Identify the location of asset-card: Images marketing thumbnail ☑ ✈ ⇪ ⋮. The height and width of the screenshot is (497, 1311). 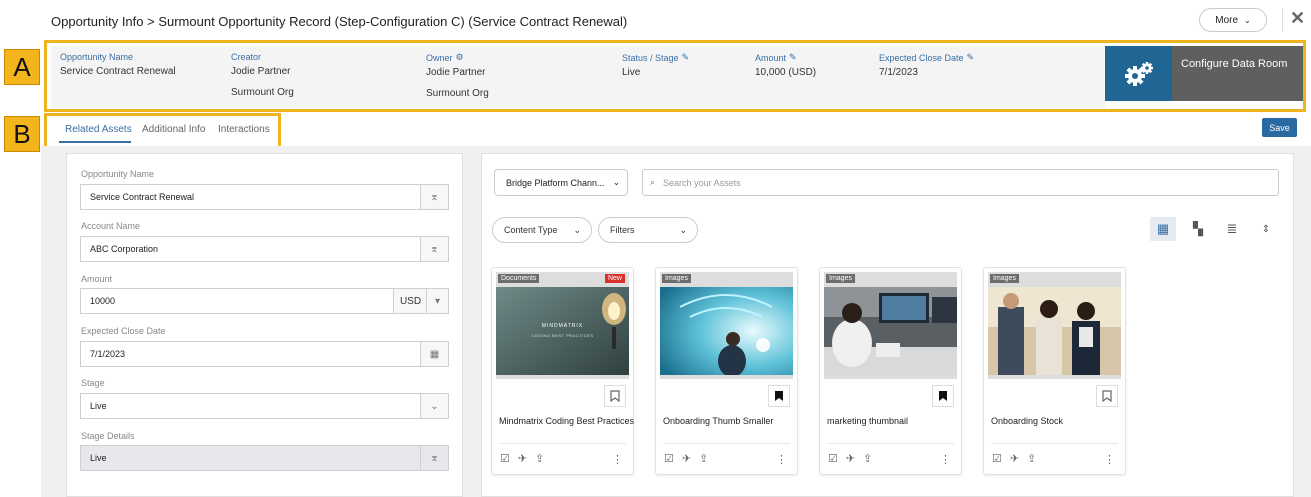
(890, 371).